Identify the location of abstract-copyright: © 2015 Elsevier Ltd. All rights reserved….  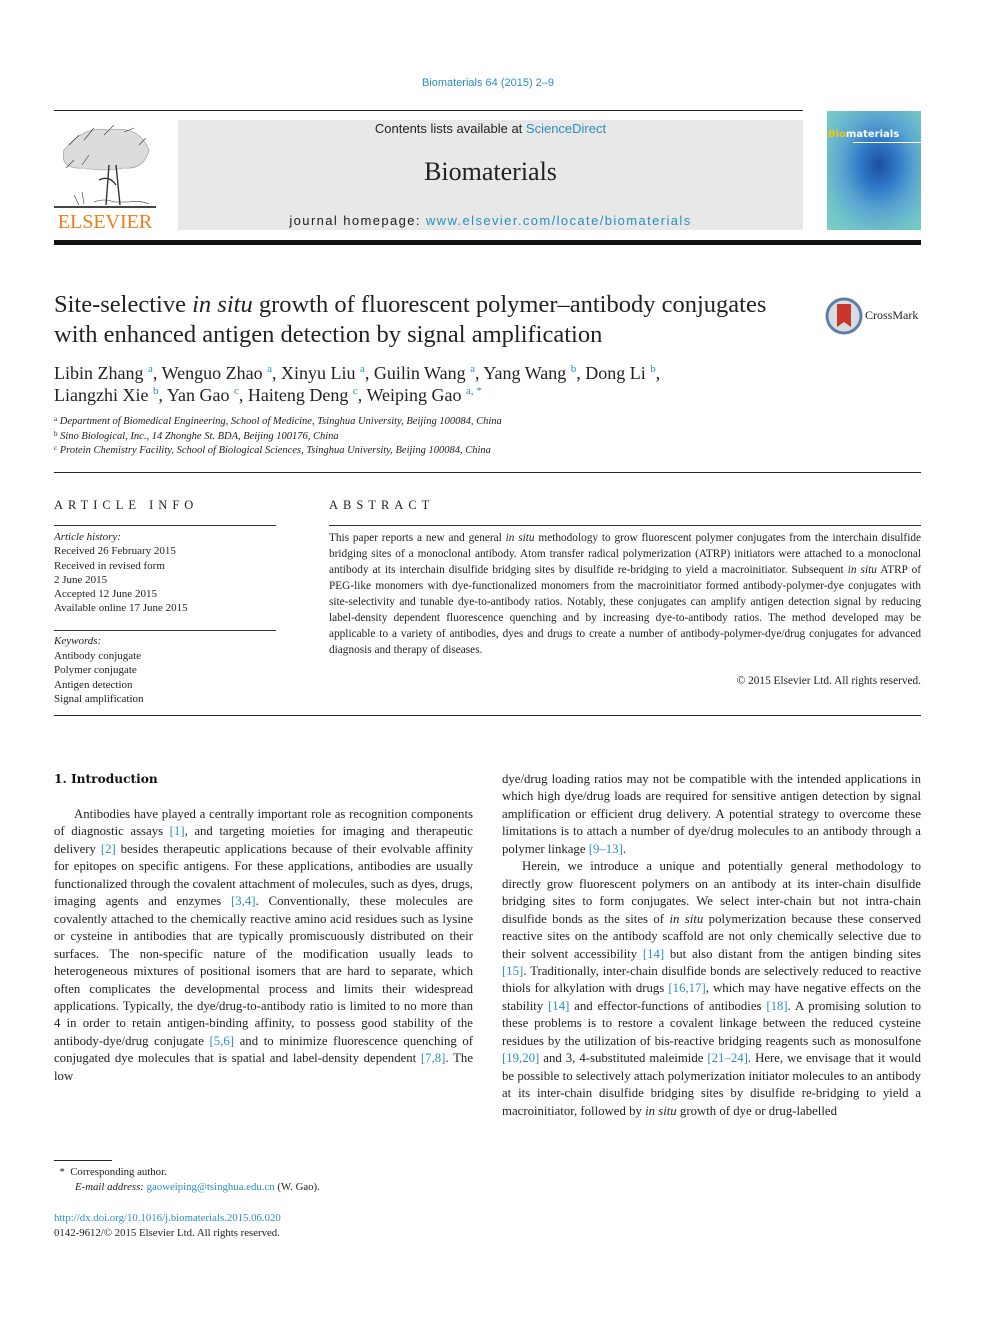
(828, 681).